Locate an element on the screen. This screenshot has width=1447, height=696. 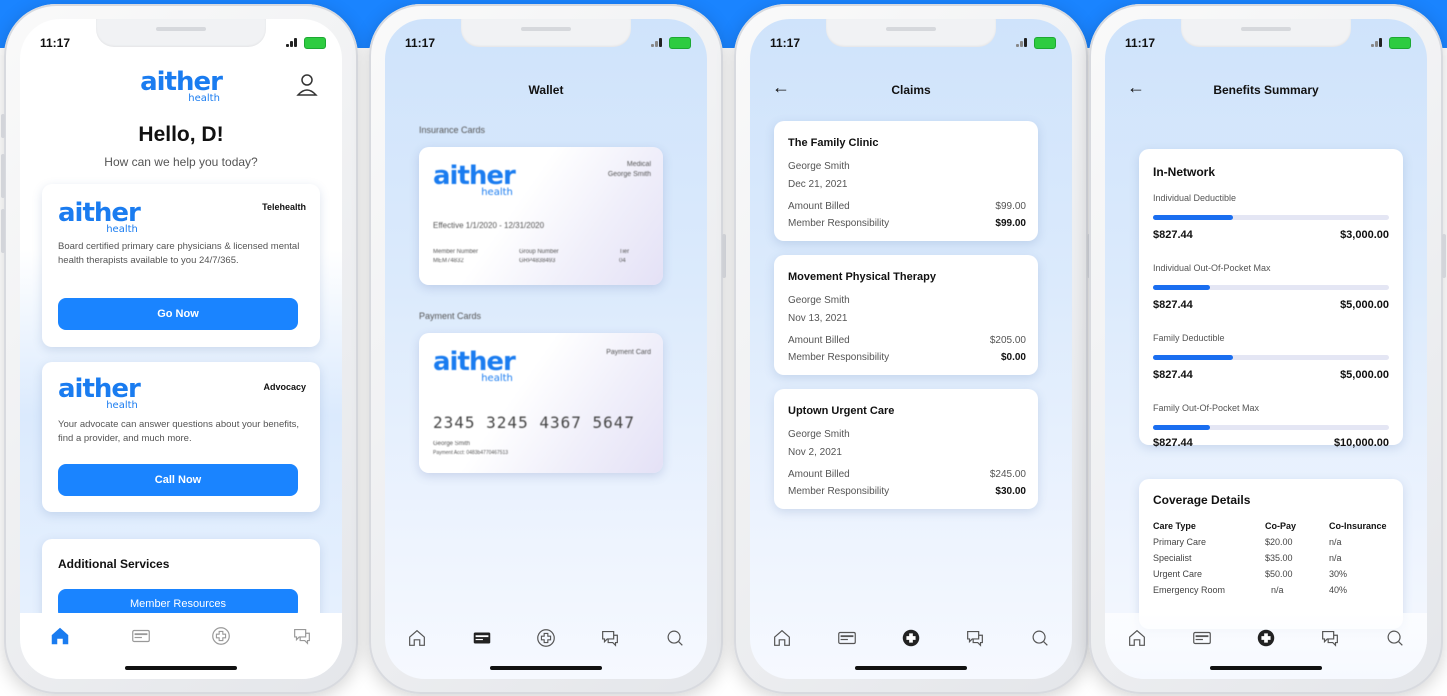
claim-date: Dec 21, 2021 is located at coordinates (818, 184).